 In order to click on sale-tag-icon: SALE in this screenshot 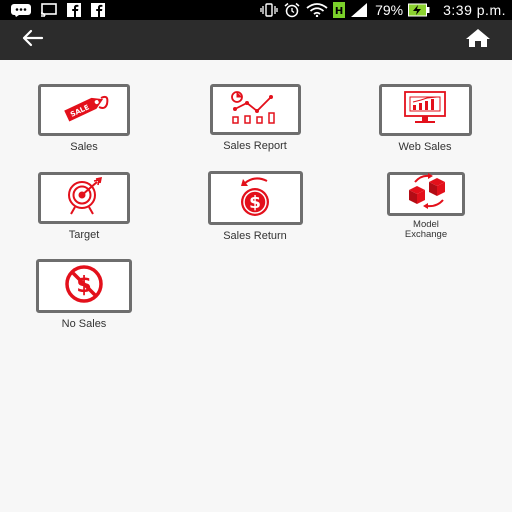, I will do `click(84, 110)`.